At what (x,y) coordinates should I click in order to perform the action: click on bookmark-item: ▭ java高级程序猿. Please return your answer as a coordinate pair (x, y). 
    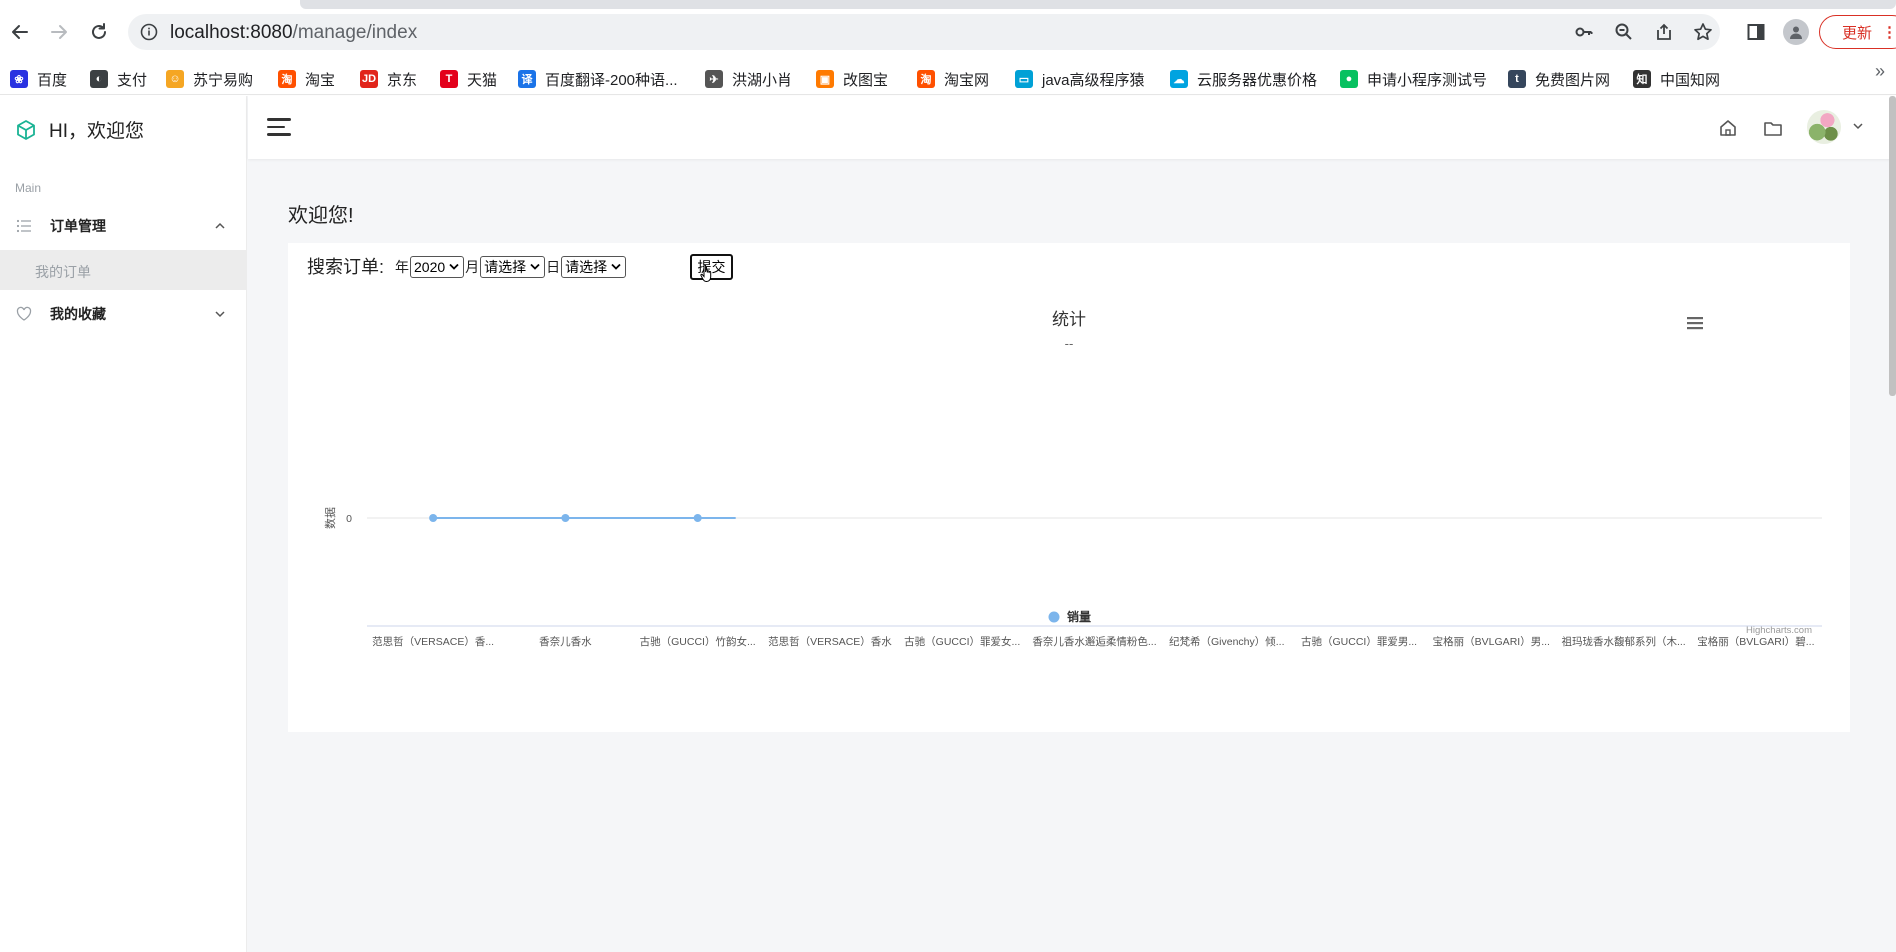
    Looking at the image, I should click on (1080, 79).